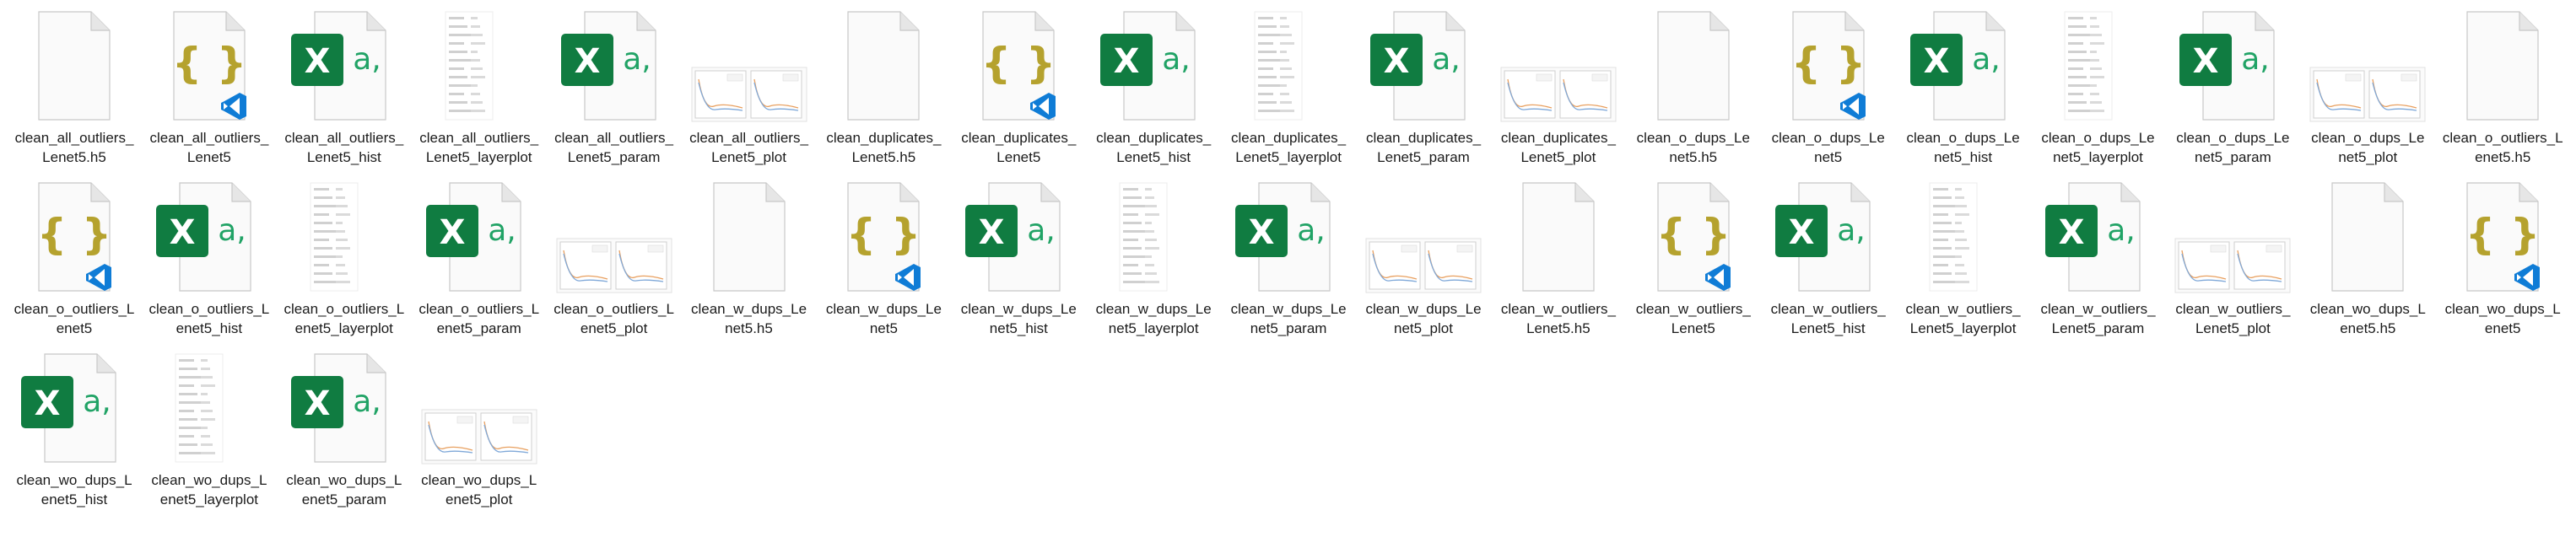 The width and height of the screenshot is (2576, 537). I want to click on file-item: X a, clean_wo_dups_L enet5_hist, so click(74, 435).